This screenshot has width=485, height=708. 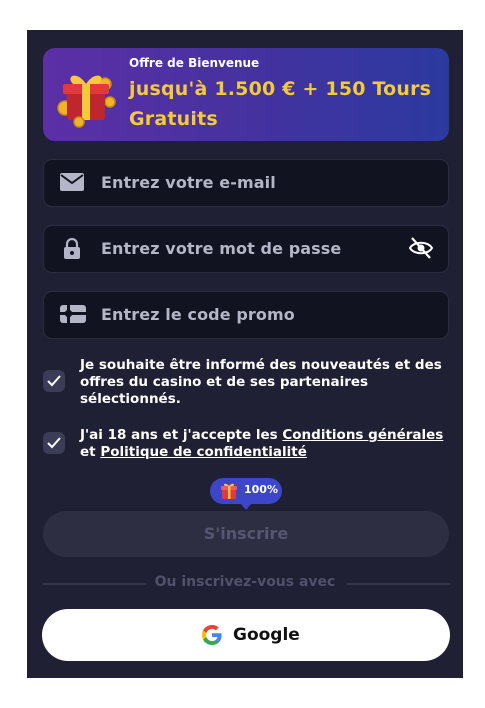 I want to click on promo-code-field: Entrez le code promo, so click(x=246, y=315).